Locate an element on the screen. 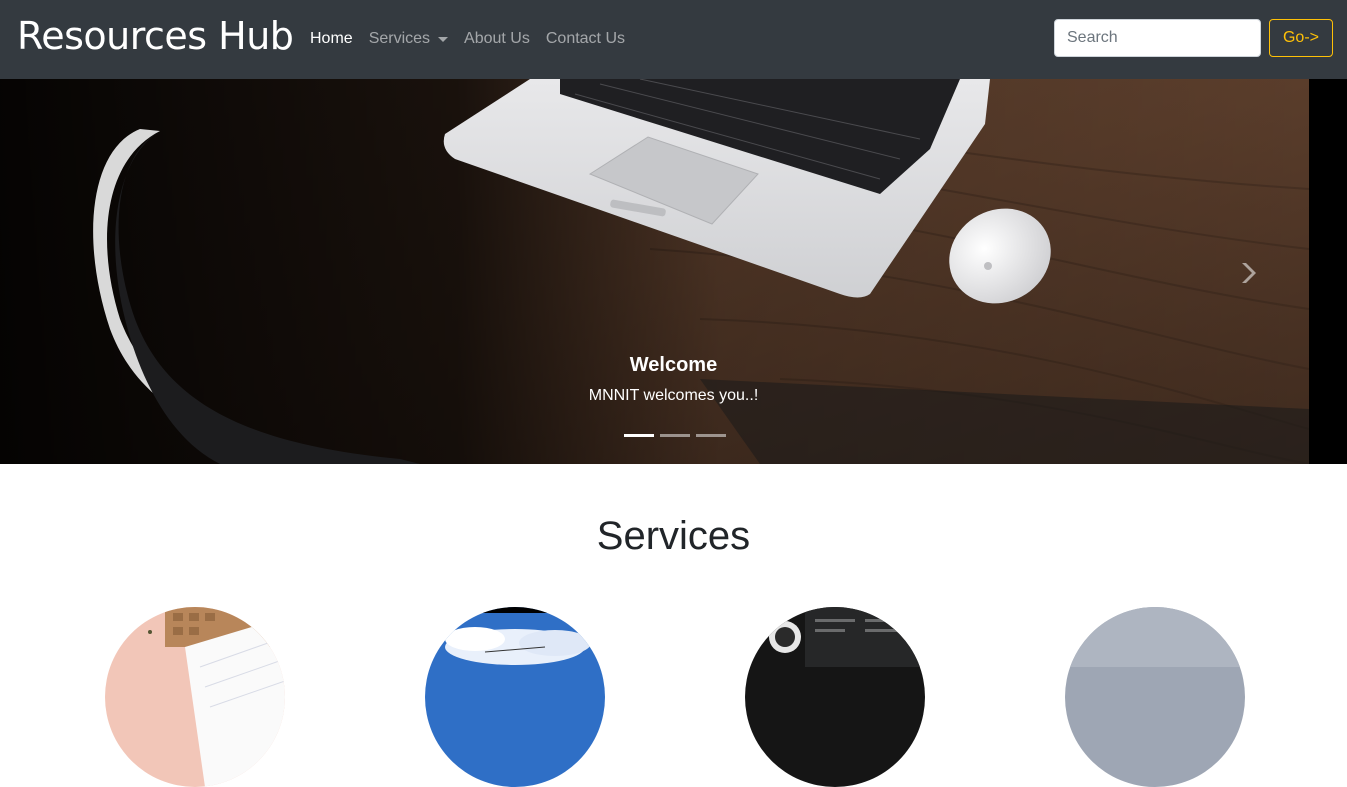 The height and width of the screenshot is (787, 1347). nav-link-about-label: About Us is located at coordinates (497, 38).